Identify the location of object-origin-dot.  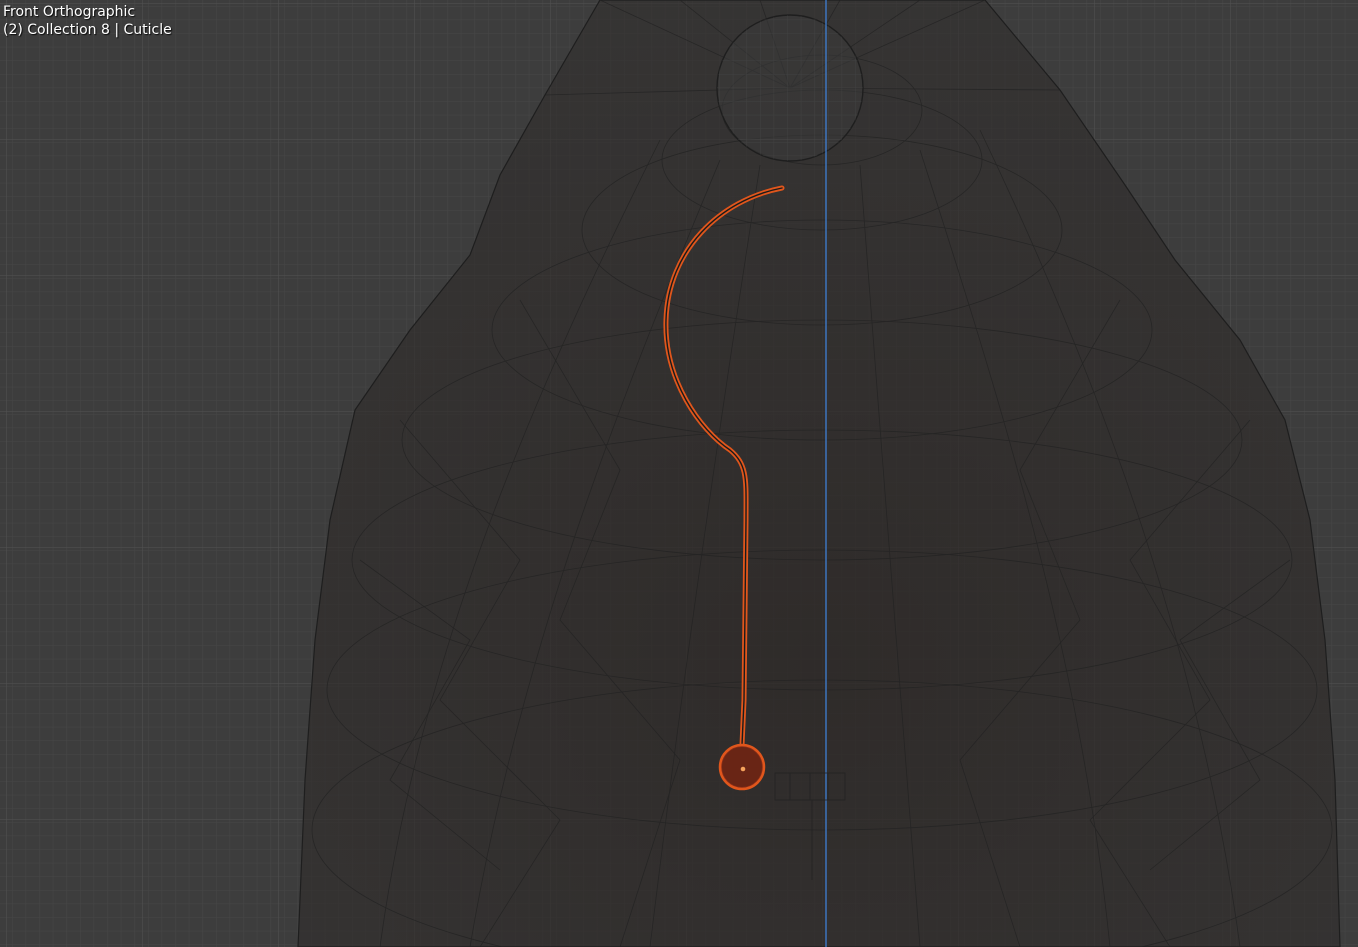
(743, 769).